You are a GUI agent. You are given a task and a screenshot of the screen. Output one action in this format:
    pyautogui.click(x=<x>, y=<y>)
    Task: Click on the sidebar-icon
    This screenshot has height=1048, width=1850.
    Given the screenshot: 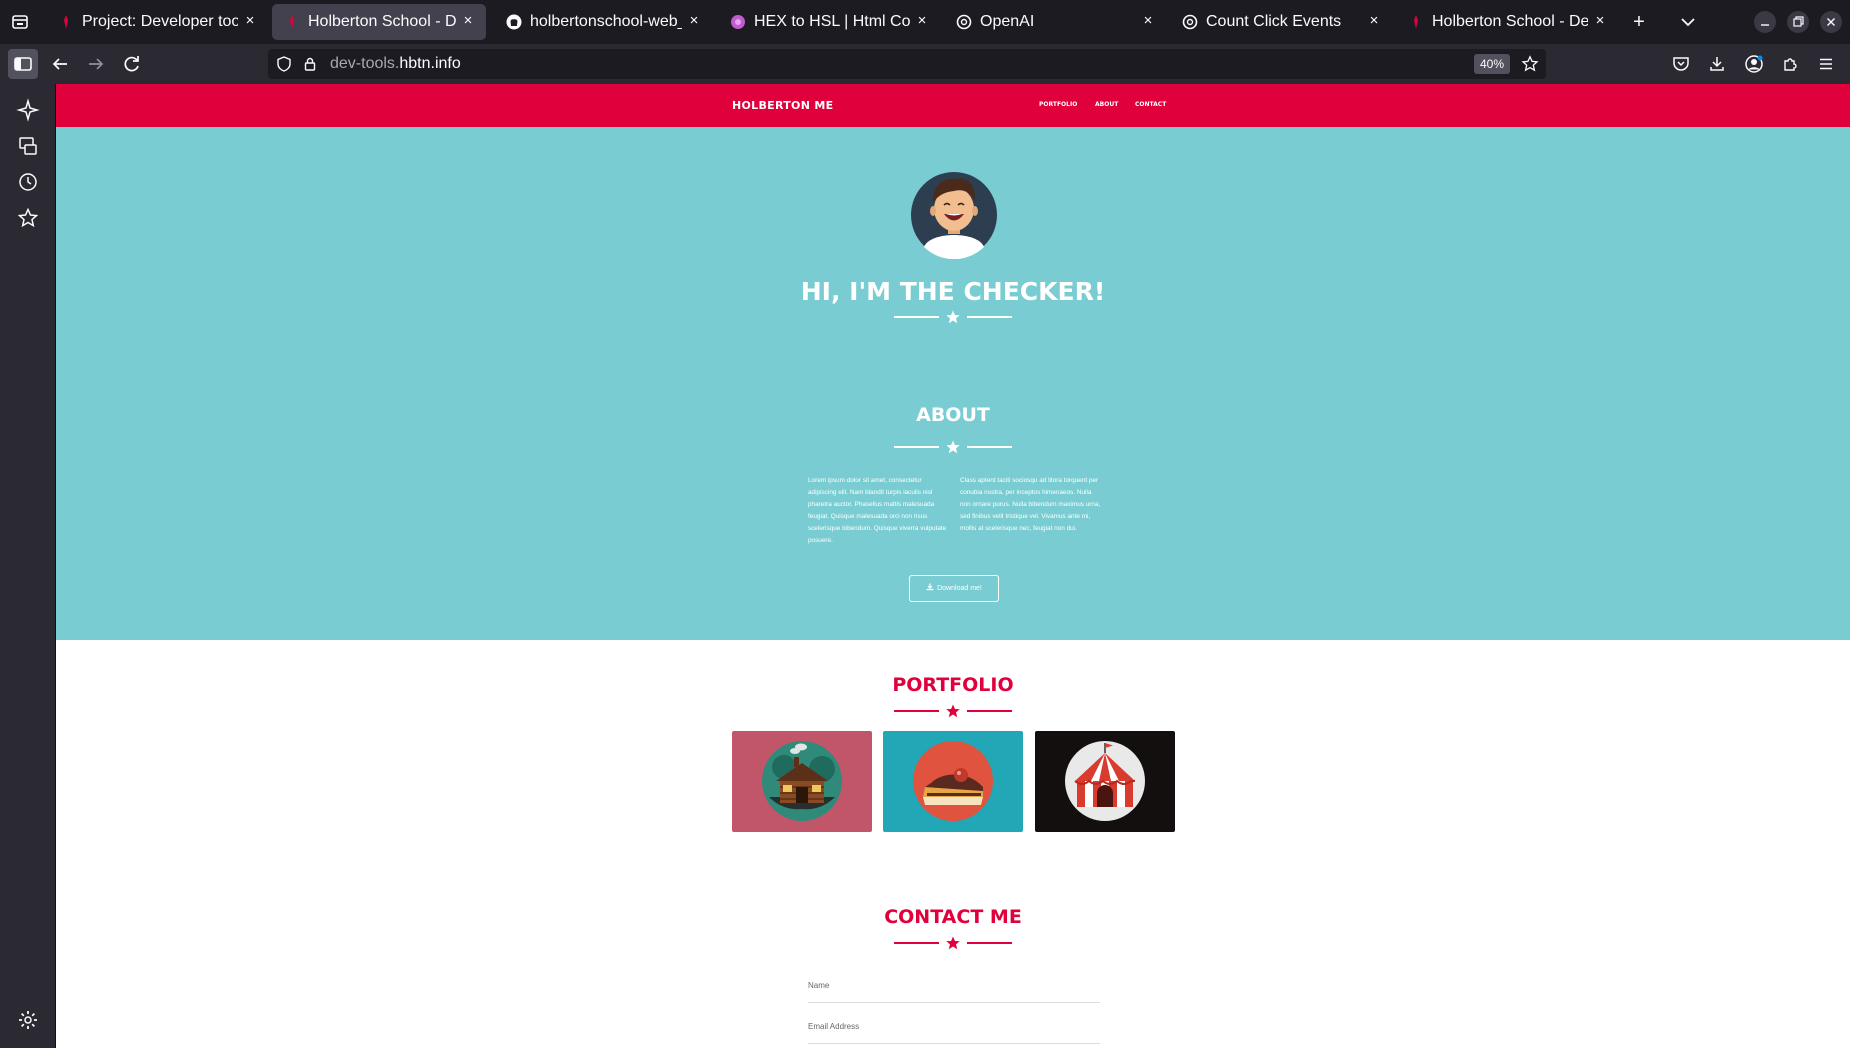 What is the action you would take?
    pyautogui.click(x=23, y=64)
    